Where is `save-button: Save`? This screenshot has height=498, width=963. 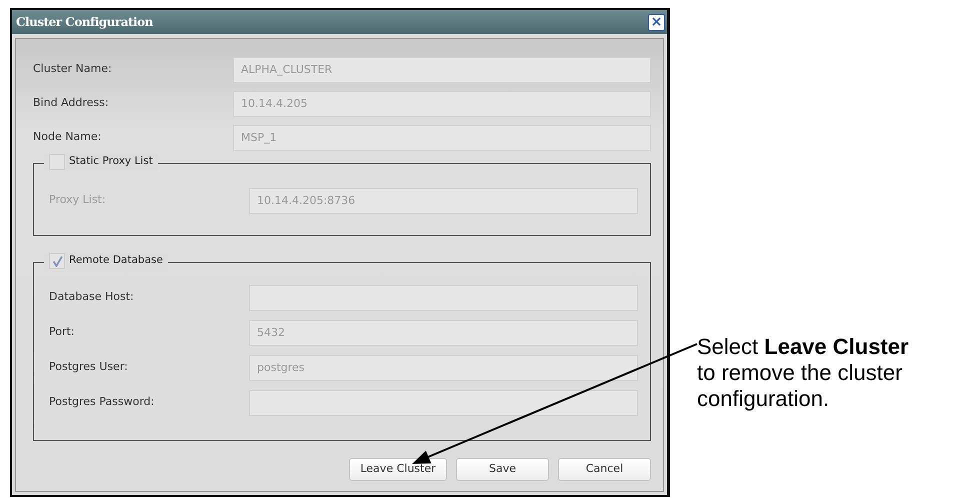
save-button: Save is located at coordinates (502, 469).